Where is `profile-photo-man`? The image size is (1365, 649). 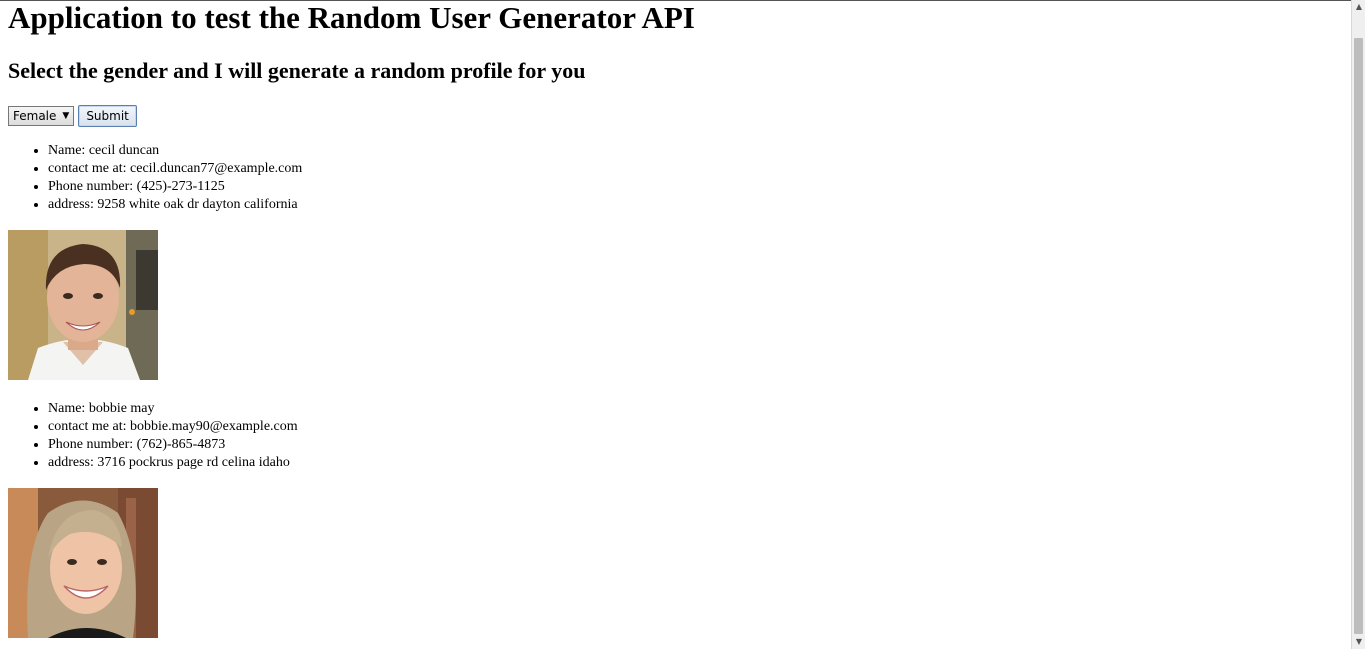
profile-photo-man is located at coordinates (83, 305).